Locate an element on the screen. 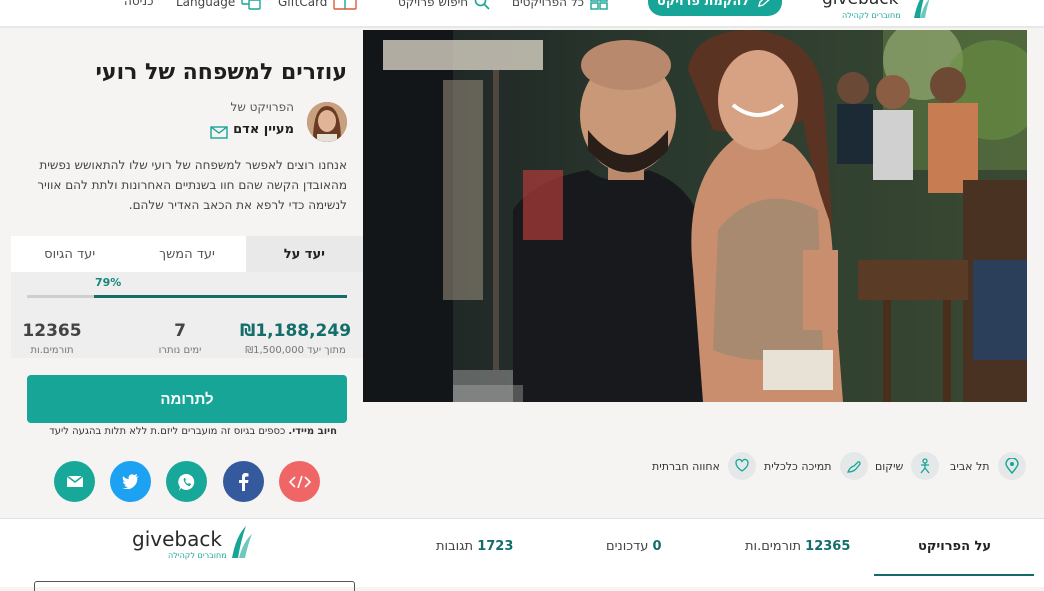  tab-comments-count: 1723 is located at coordinates (495, 546).